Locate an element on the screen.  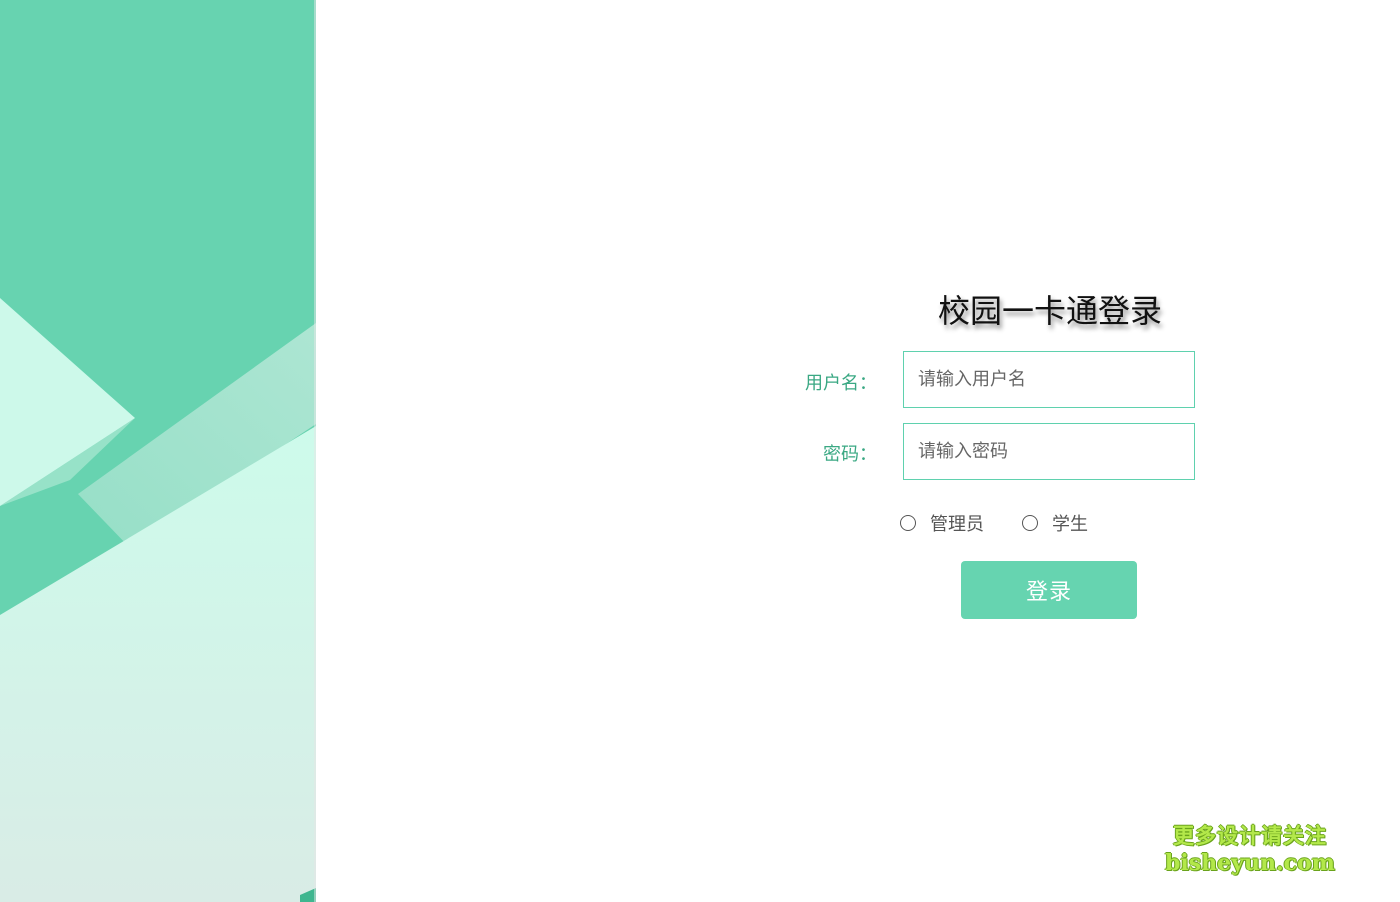
role-label-admin: 管理员 is located at coordinates (957, 524).